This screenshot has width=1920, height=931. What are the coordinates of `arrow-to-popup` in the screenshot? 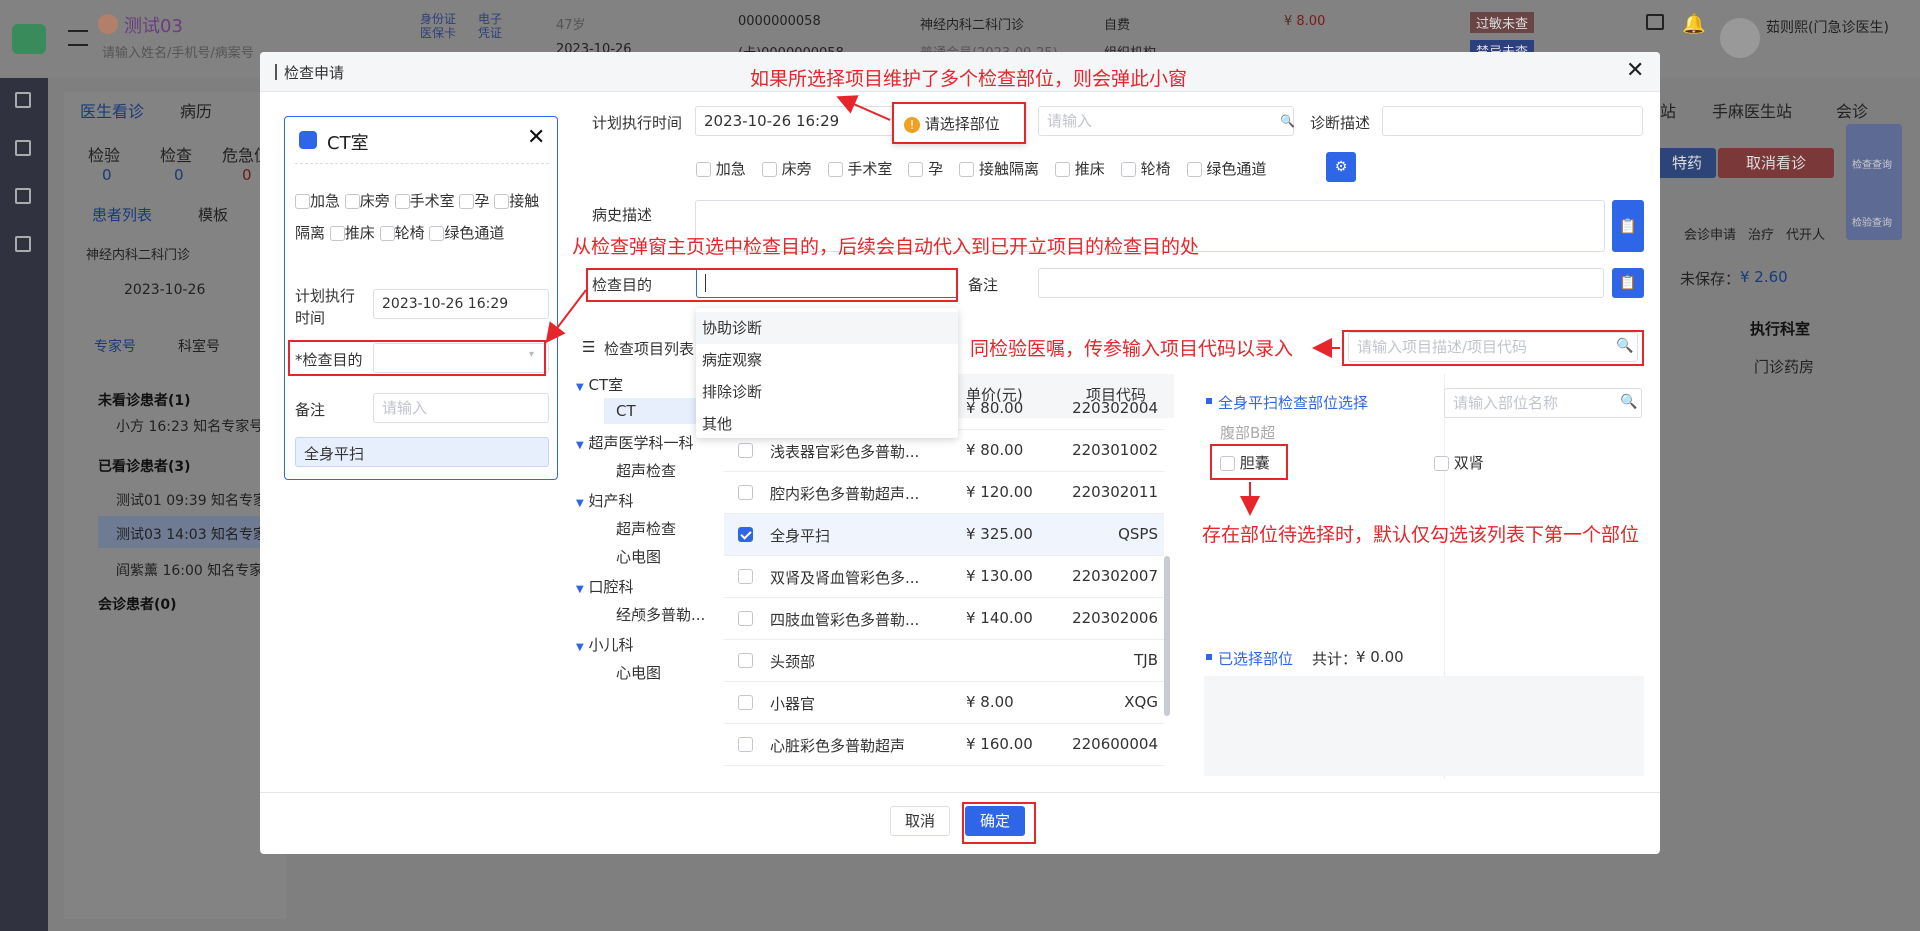 It's located at (863, 108).